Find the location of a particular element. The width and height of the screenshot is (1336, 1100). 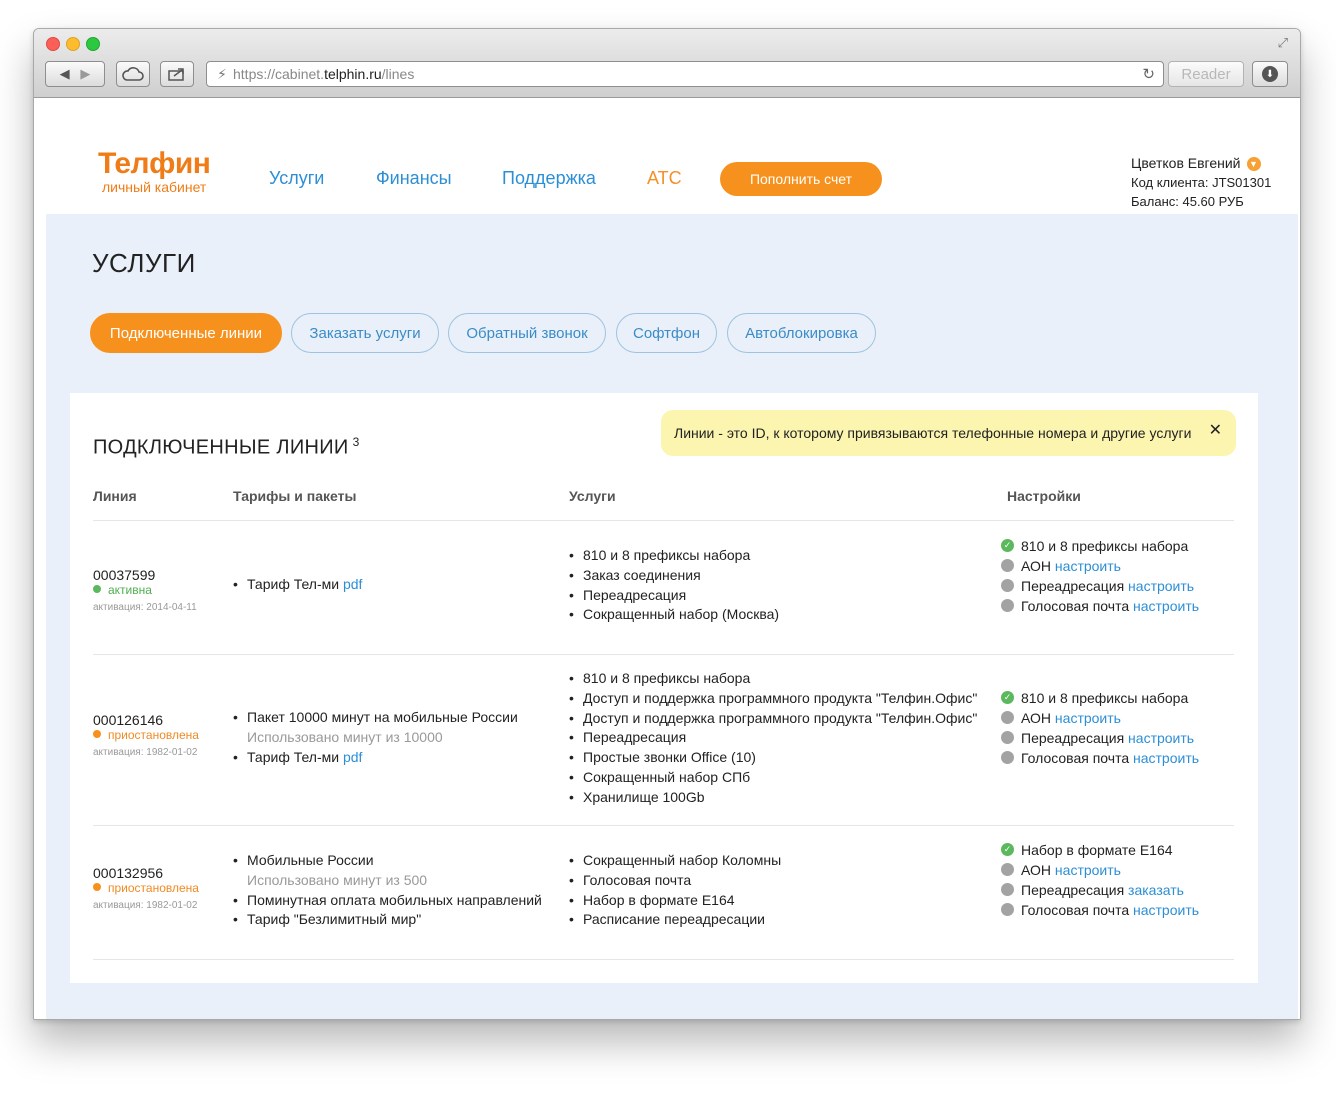

list-item: 810 и 8 префиксы набора is located at coordinates (773, 679).